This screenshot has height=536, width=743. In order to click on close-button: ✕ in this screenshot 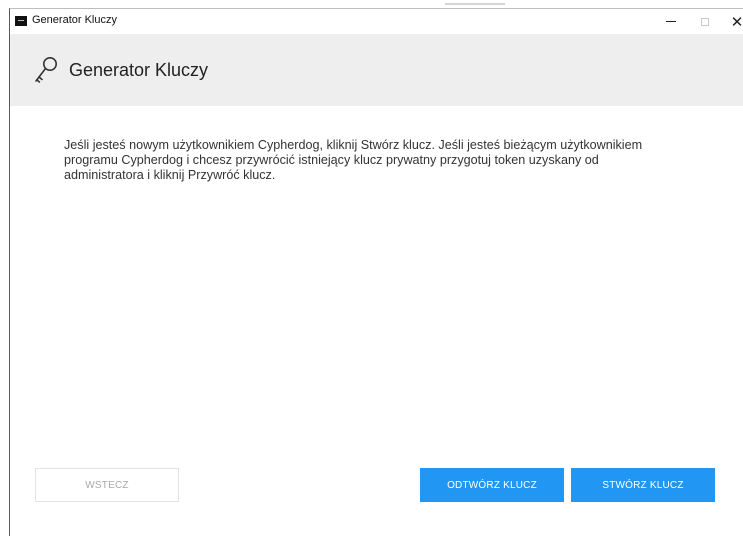, I will do `click(731, 21)`.